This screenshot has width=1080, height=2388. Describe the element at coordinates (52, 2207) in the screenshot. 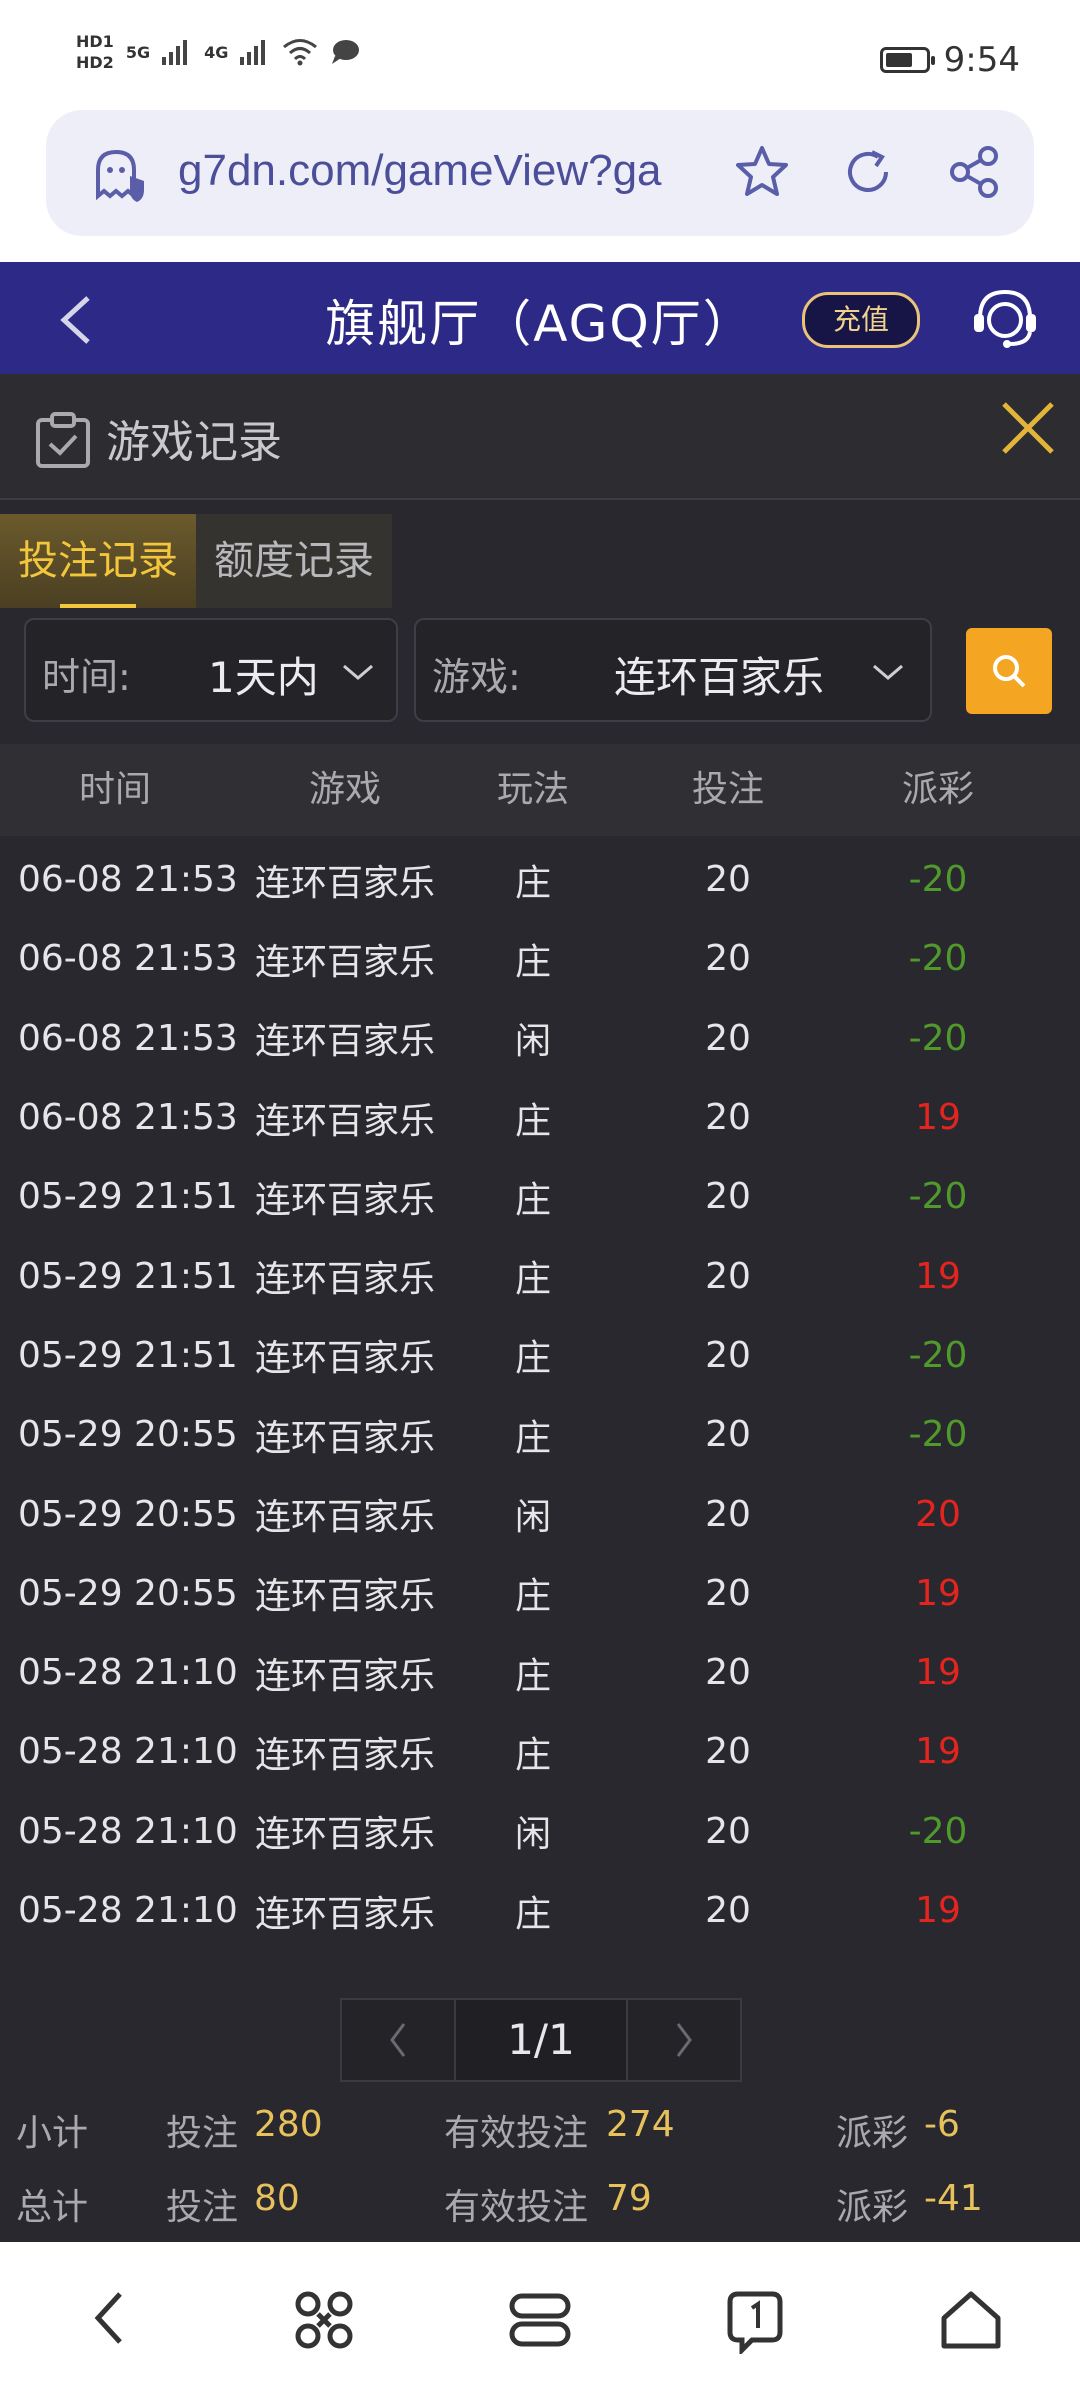

I see `total-label: 总计` at that location.